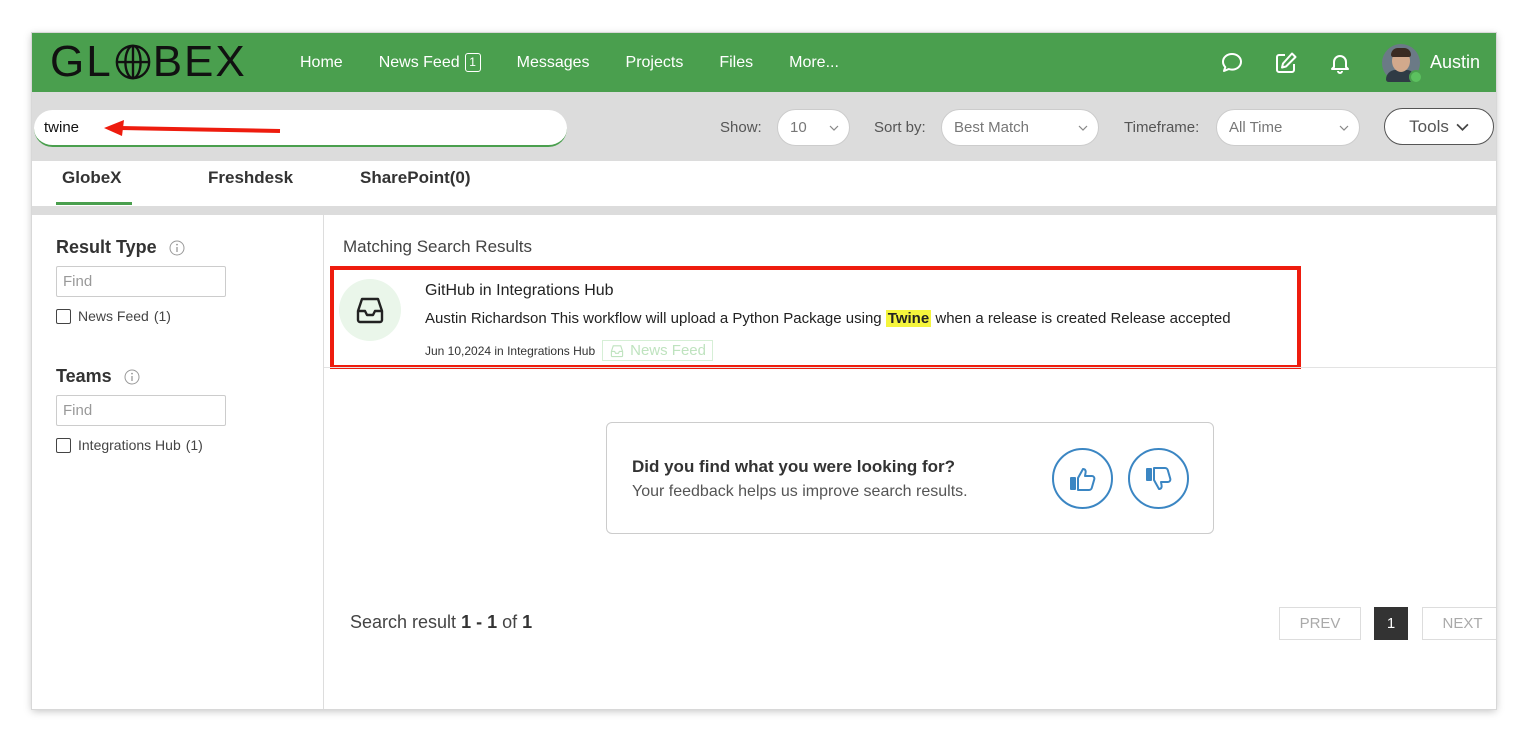  What do you see at coordinates (162, 316) in the screenshot?
I see `news-feed-filter-count: (1)` at bounding box center [162, 316].